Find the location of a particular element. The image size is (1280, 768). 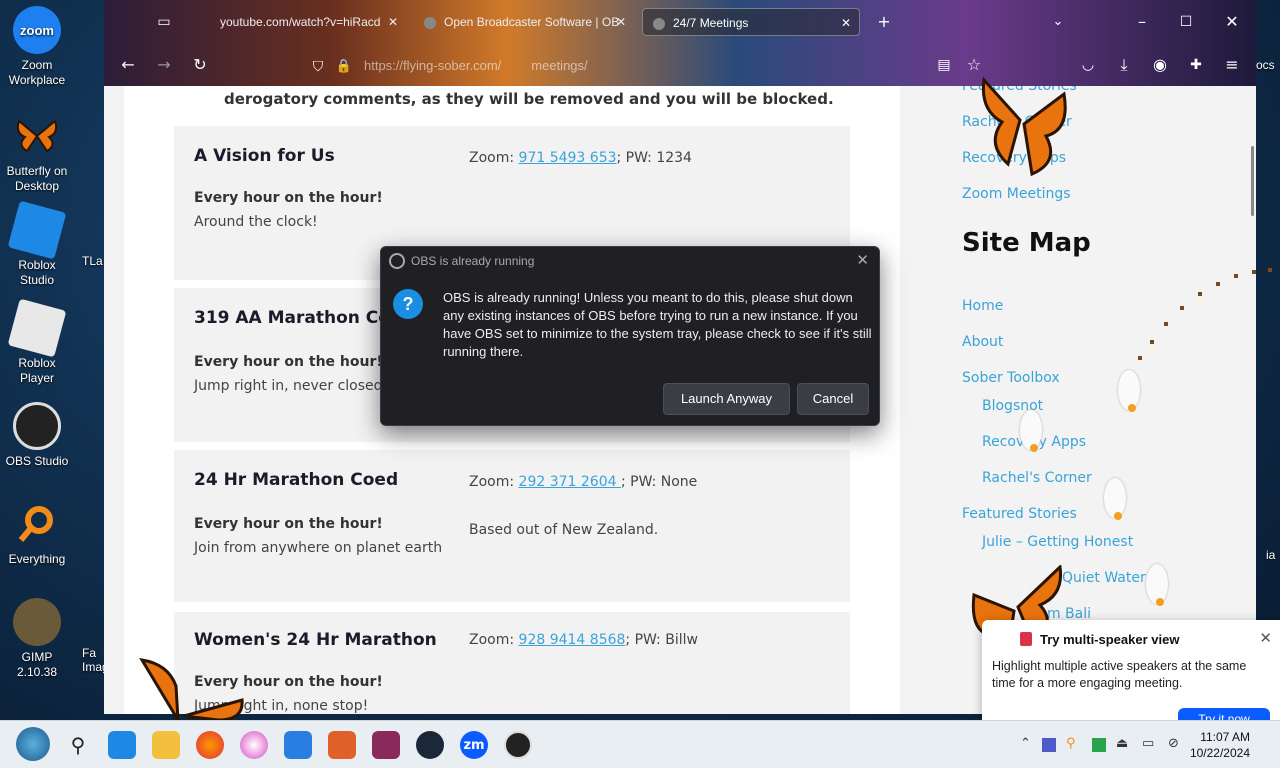

sitemap-link: Sober Toolbox is located at coordinates (1011, 378).